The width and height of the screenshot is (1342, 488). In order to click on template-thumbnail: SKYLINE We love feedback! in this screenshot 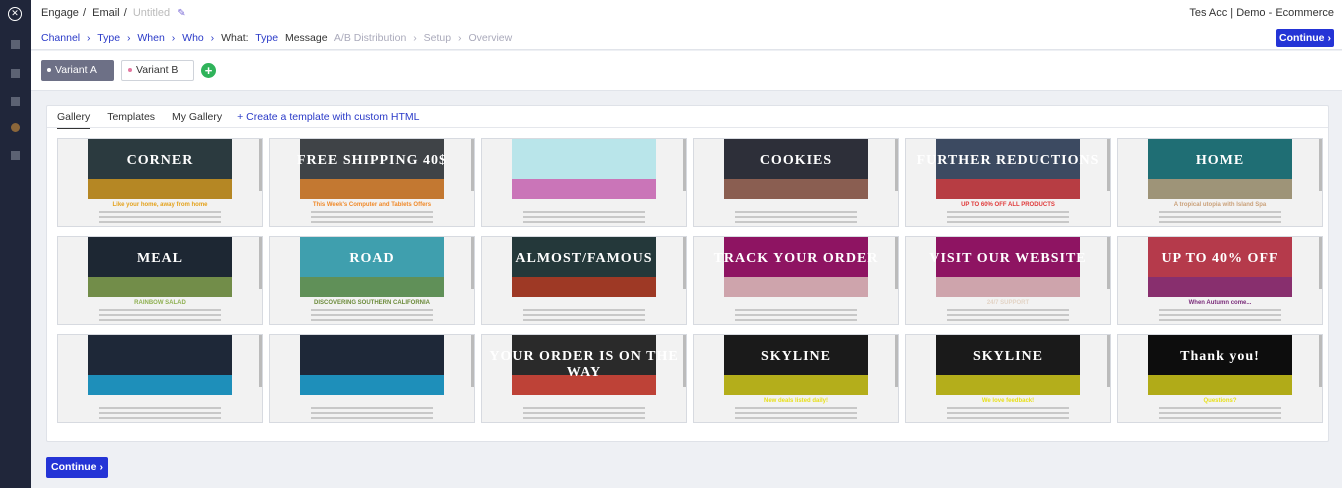, I will do `click(1008, 378)`.